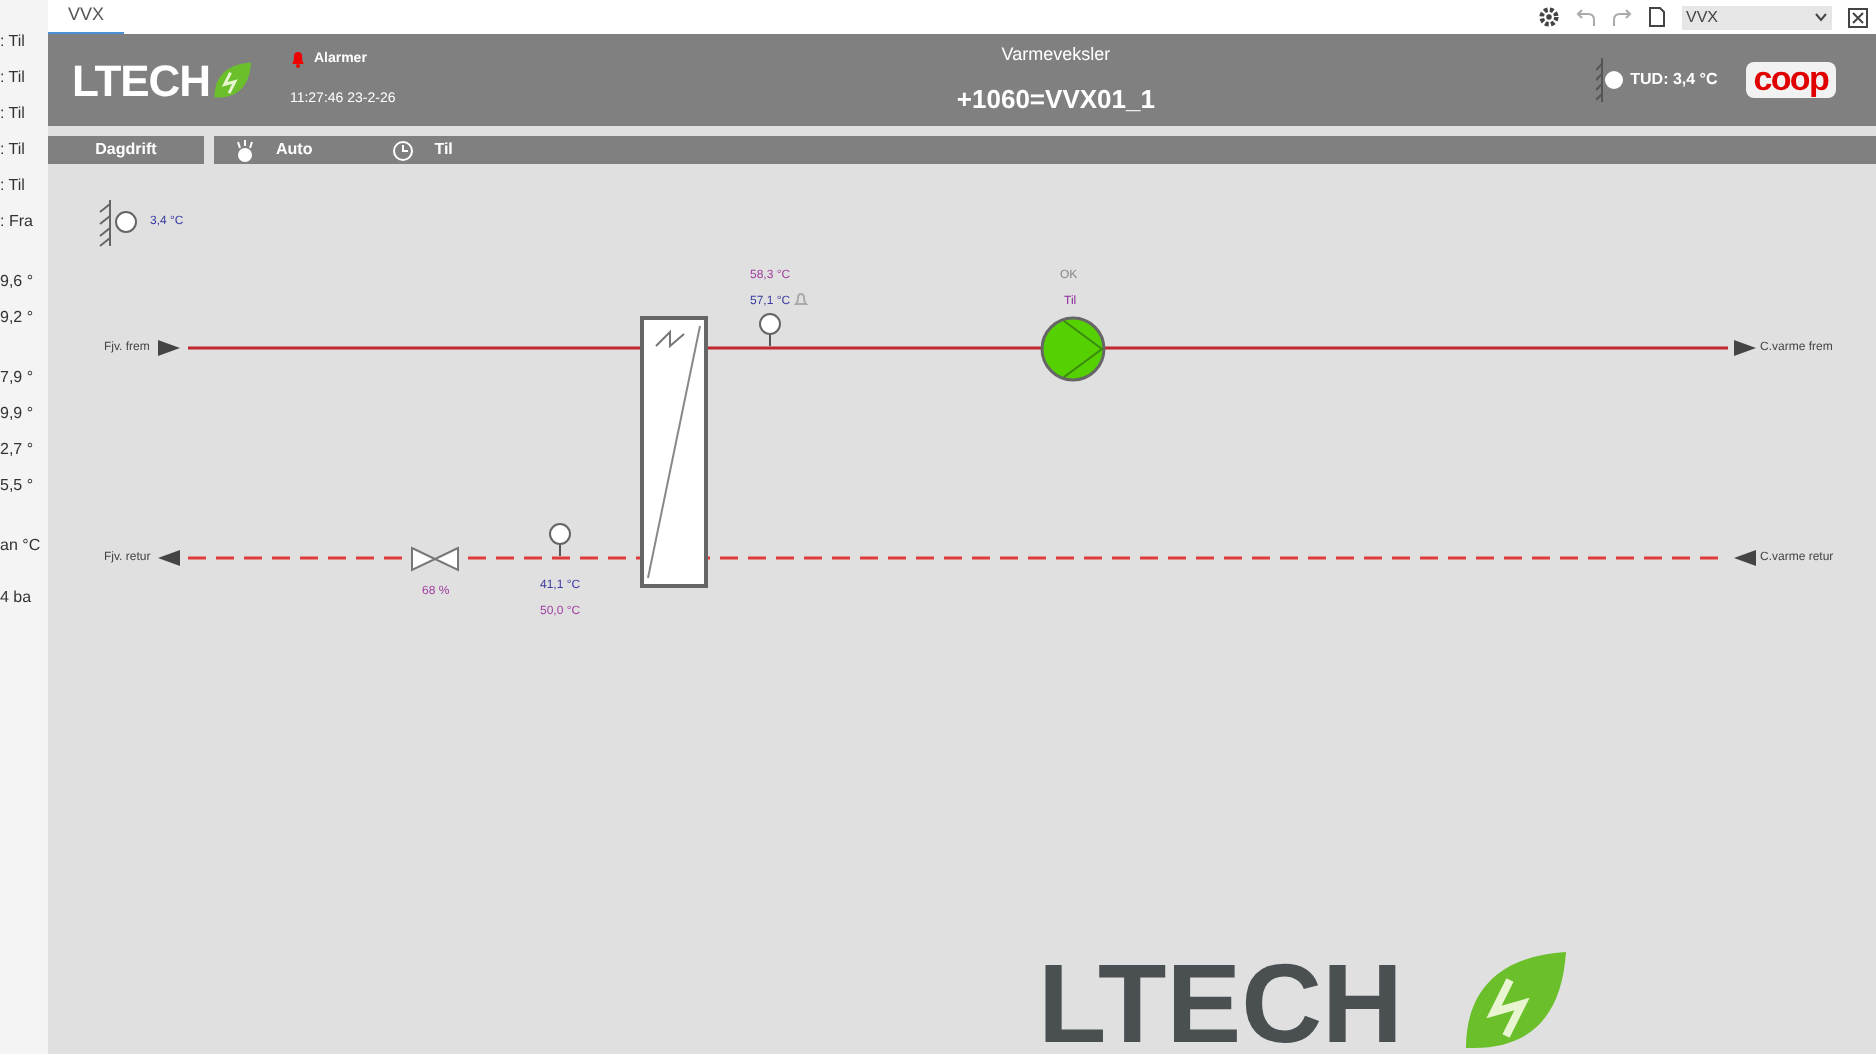 The width and height of the screenshot is (1876, 1054). What do you see at coordinates (18, 450) in the screenshot?
I see `panel-fragment-text: 2,7 °` at bounding box center [18, 450].